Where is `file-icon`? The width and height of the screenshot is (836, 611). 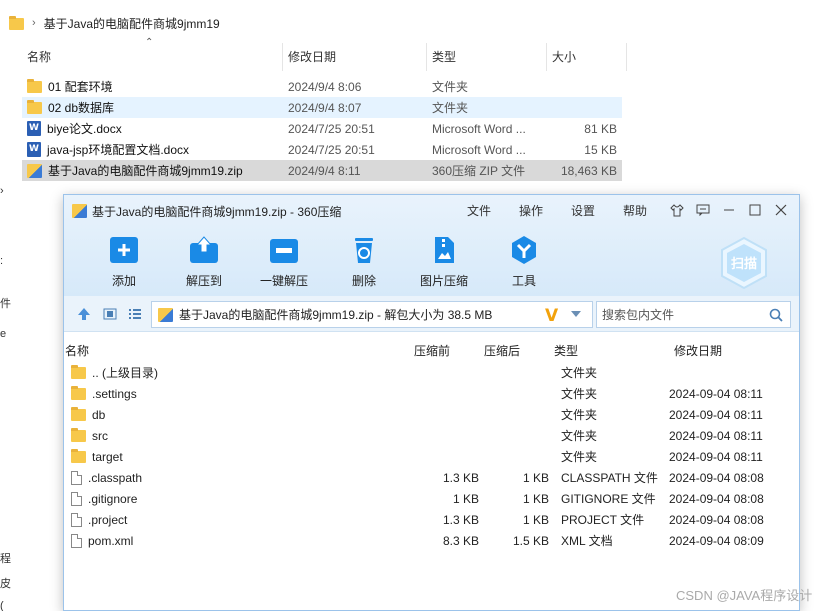
file-icon is located at coordinates (76, 519).